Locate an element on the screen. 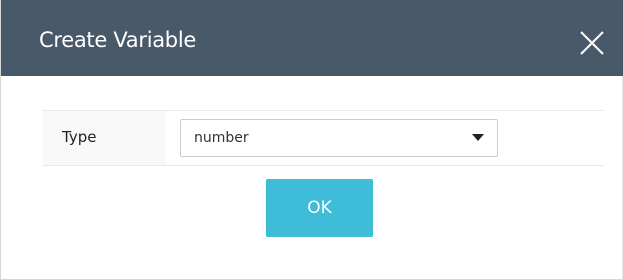 The width and height of the screenshot is (623, 280). close-icon is located at coordinates (592, 43).